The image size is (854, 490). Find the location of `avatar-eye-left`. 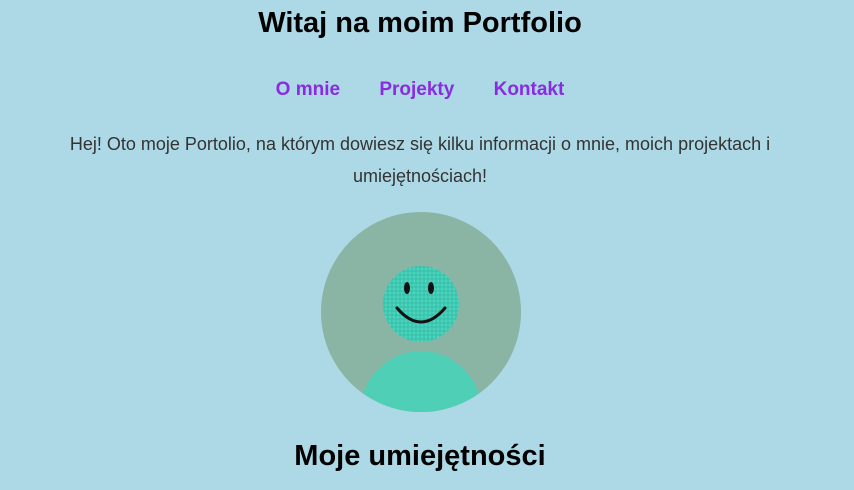

avatar-eye-left is located at coordinates (407, 288).